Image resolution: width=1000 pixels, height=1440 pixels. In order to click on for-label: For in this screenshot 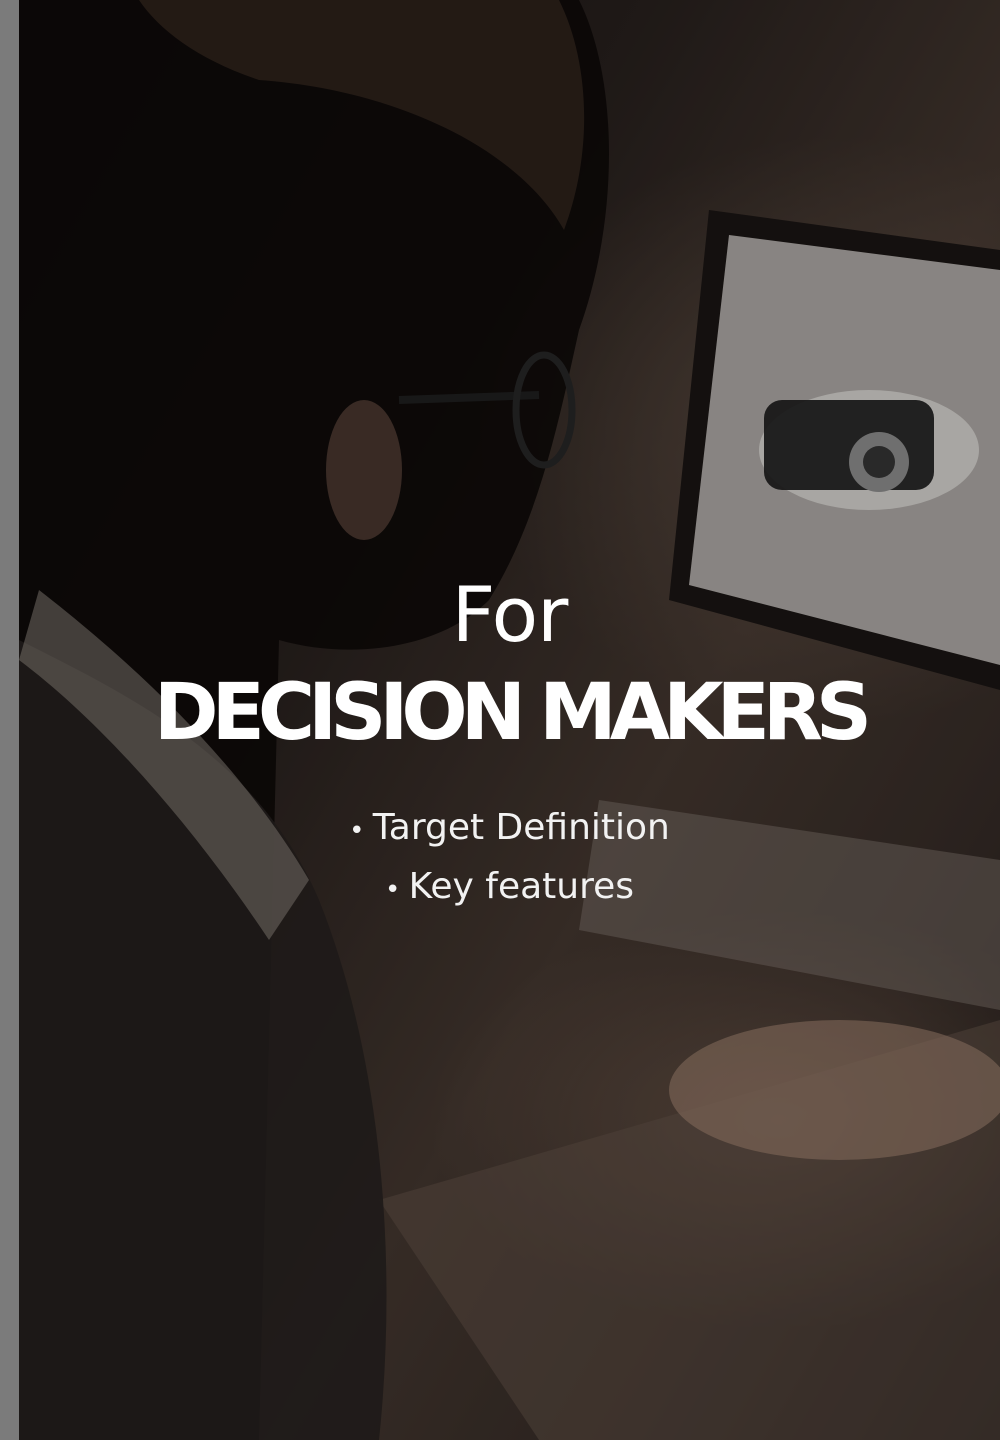, I will do `click(510, 614)`.